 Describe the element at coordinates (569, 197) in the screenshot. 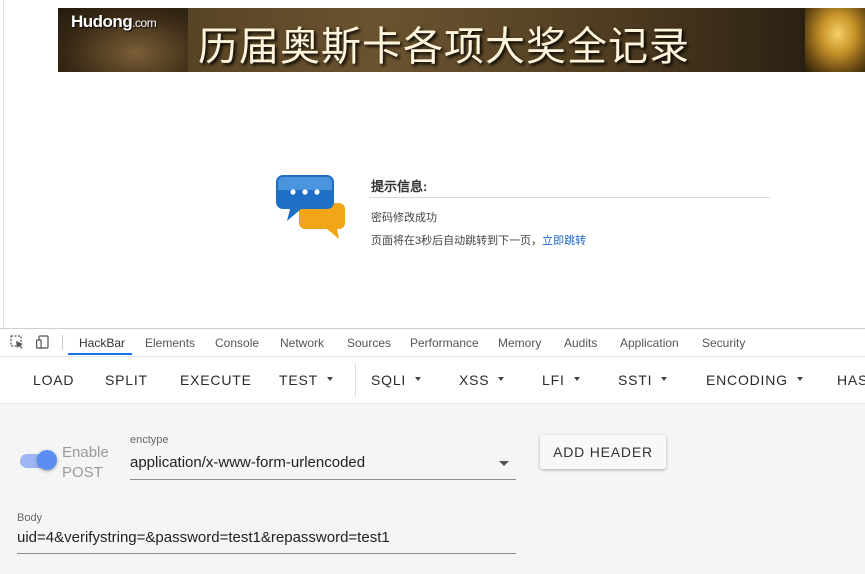

I see `message-divider` at that location.